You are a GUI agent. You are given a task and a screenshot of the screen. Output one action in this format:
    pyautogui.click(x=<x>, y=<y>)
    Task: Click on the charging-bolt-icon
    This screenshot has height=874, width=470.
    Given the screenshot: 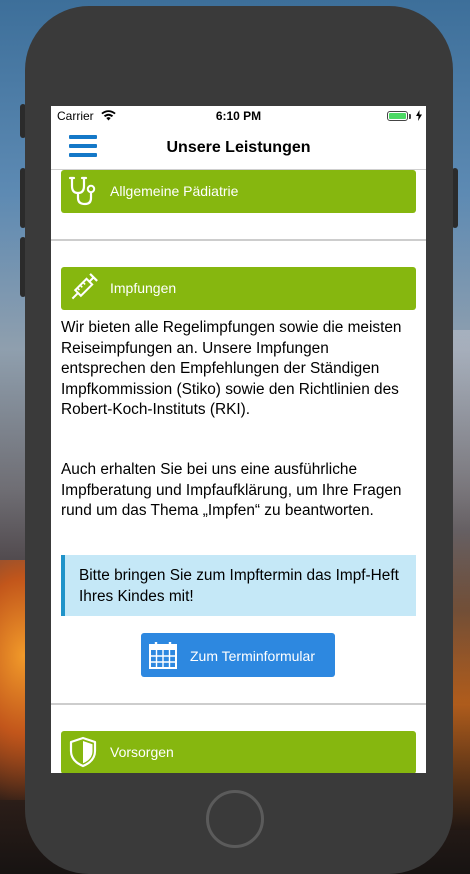 What is the action you would take?
    pyautogui.click(x=419, y=115)
    